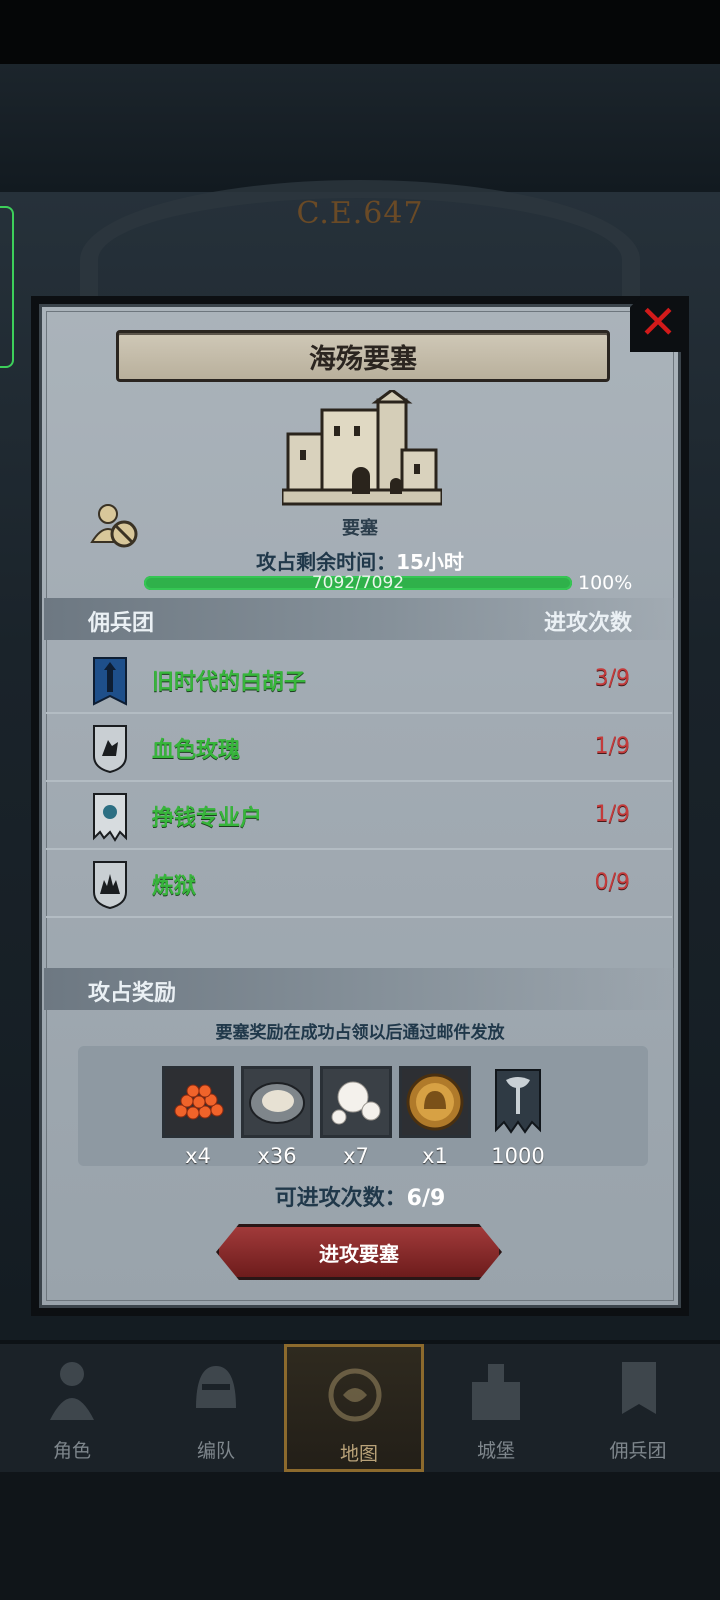 This screenshot has width=720, height=1600. Describe the element at coordinates (196, 750) in the screenshot. I see `mercenary-name: 血色玫瑰` at that location.